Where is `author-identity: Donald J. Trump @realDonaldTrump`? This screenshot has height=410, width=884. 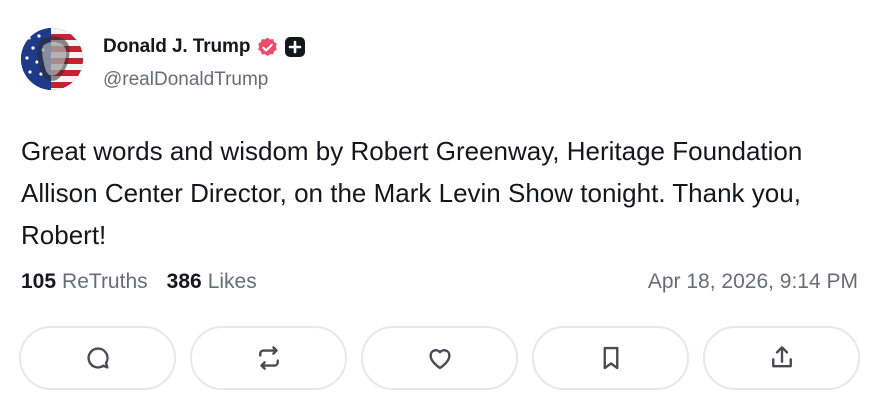 author-identity: Donald J. Trump @realDonaldTrump is located at coordinates (204, 63).